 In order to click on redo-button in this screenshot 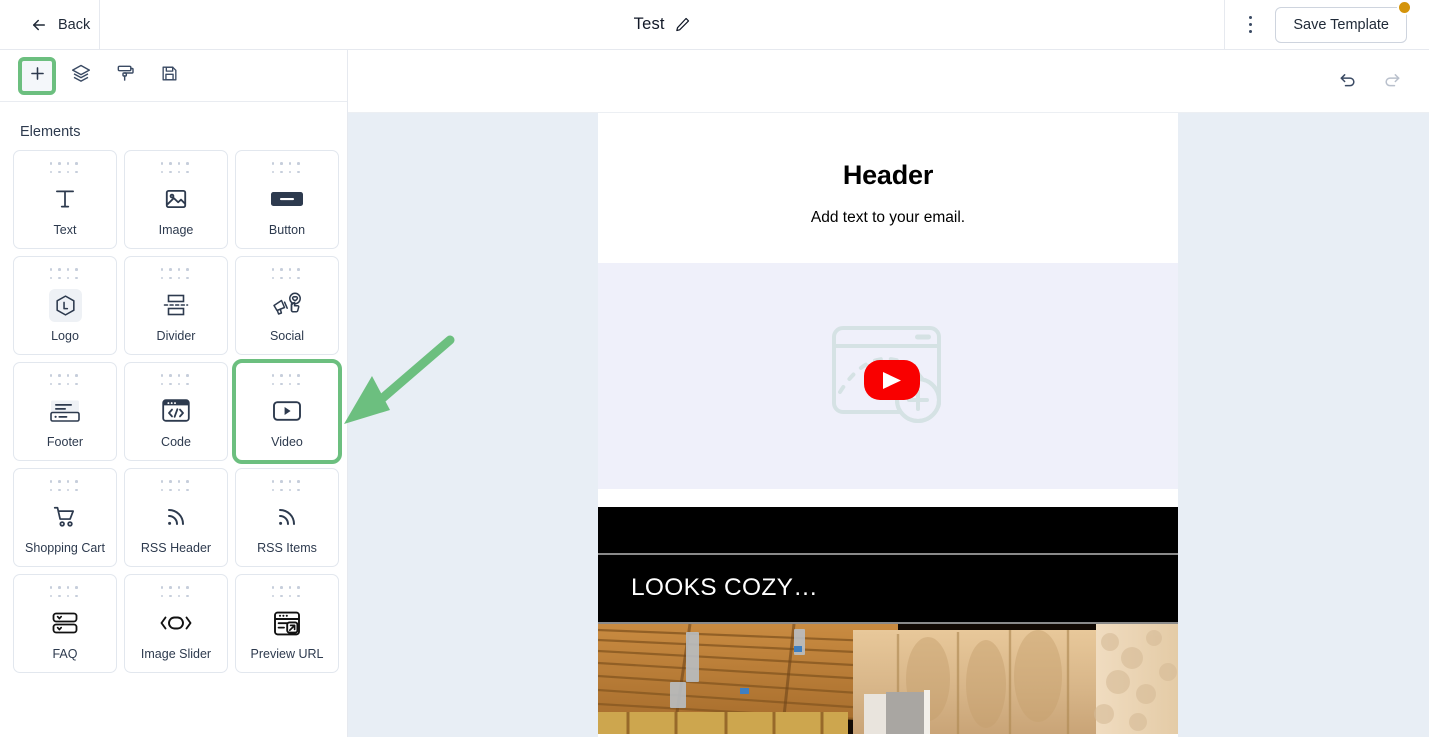, I will do `click(1392, 81)`.